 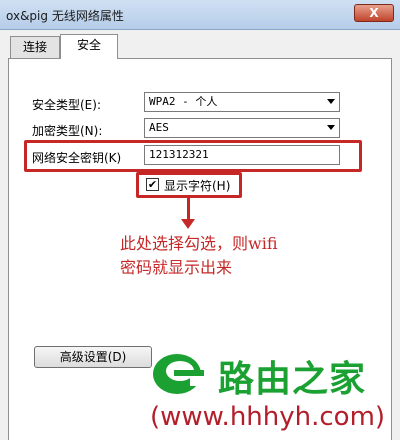 I want to click on network-key-label: 网络安全密钥(K), so click(x=77, y=158).